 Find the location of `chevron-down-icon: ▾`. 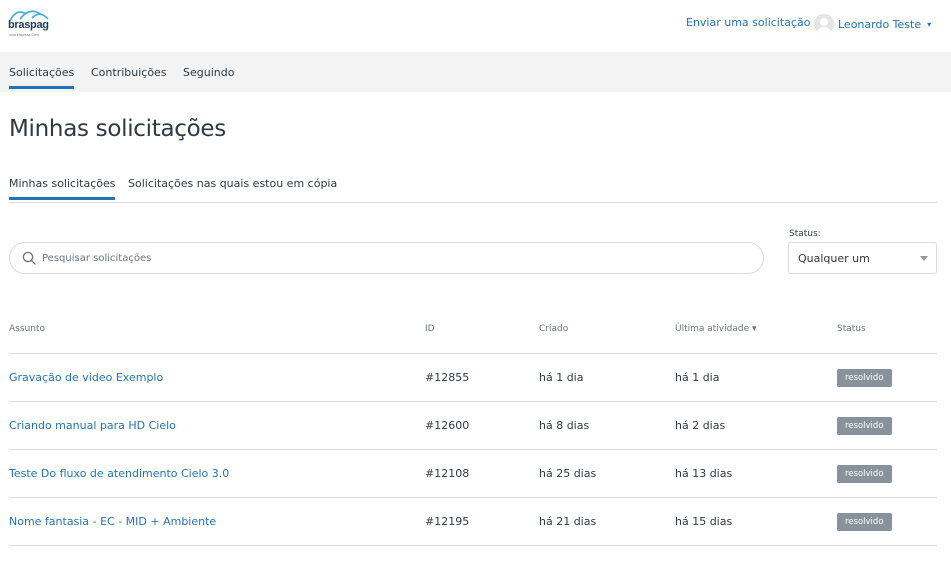

chevron-down-icon: ▾ is located at coordinates (929, 24).